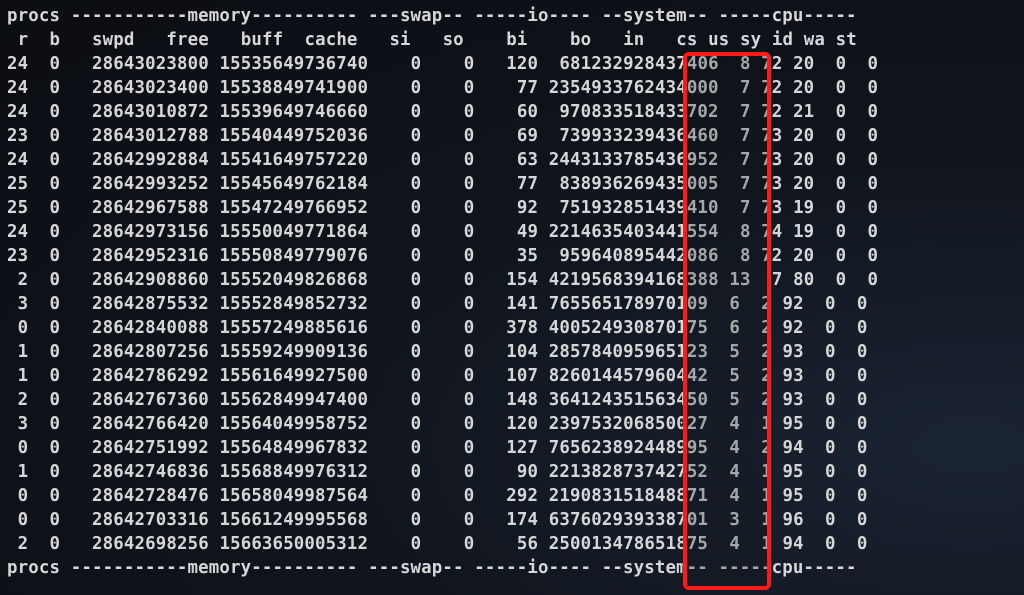 This screenshot has height=595, width=1024. I want to click on cell-cache: 49967832, so click(326, 448).